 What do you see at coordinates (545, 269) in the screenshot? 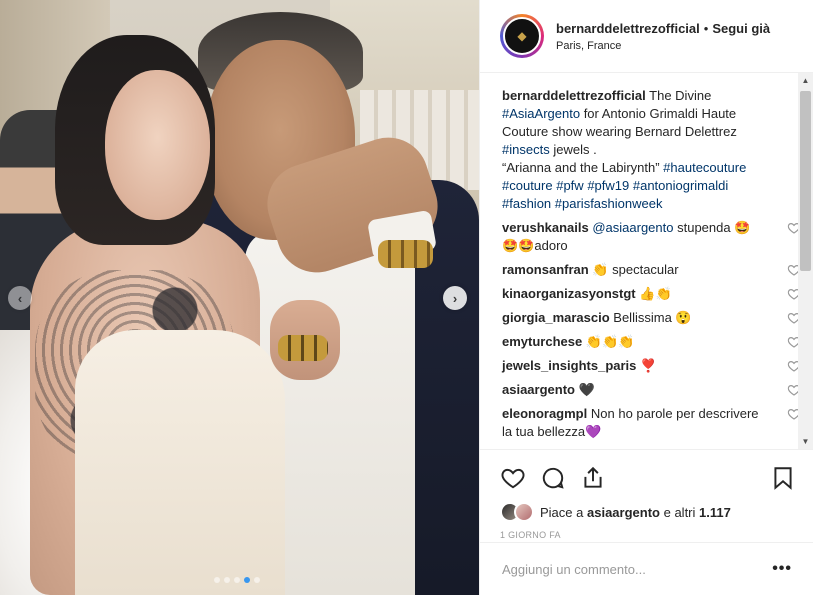
I see `comment-username: ramonsanfran` at bounding box center [545, 269].